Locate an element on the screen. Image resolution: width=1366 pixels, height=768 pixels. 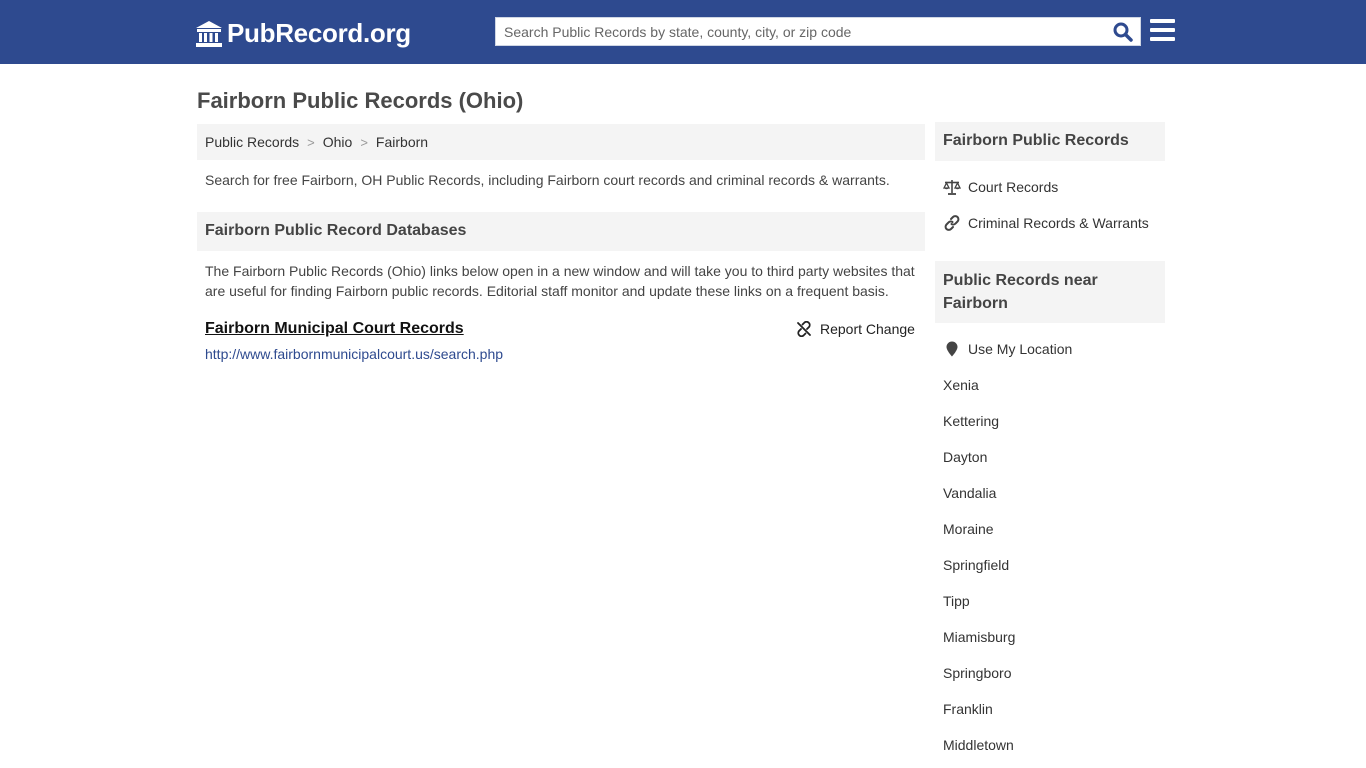
site-logo: PubRecord.org is located at coordinates (303, 33).